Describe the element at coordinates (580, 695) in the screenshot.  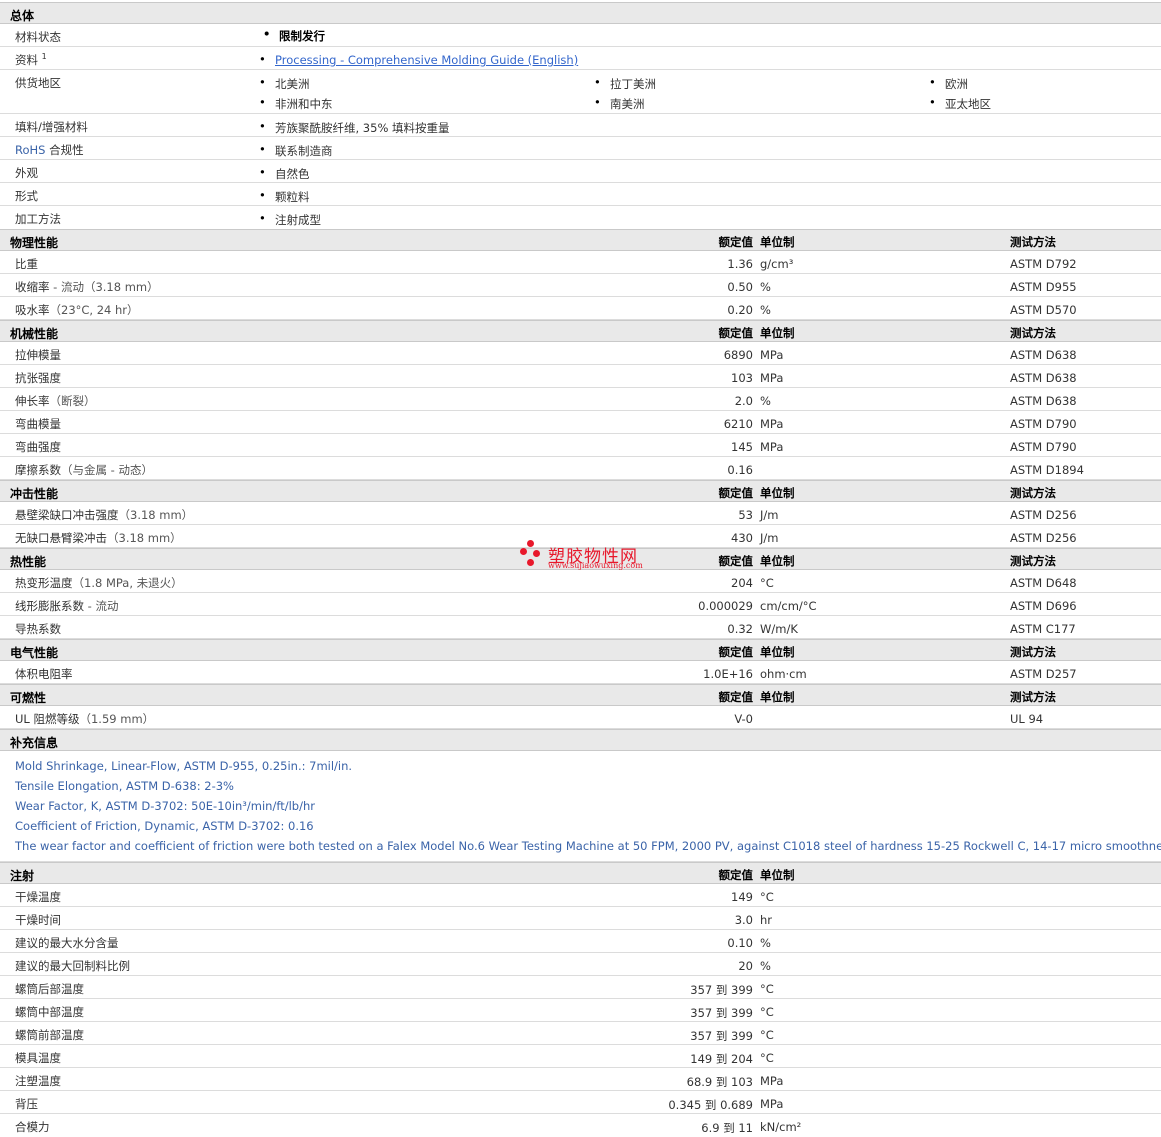
I see `section-header: 可燃性 额定值 单位制 测试方法` at that location.